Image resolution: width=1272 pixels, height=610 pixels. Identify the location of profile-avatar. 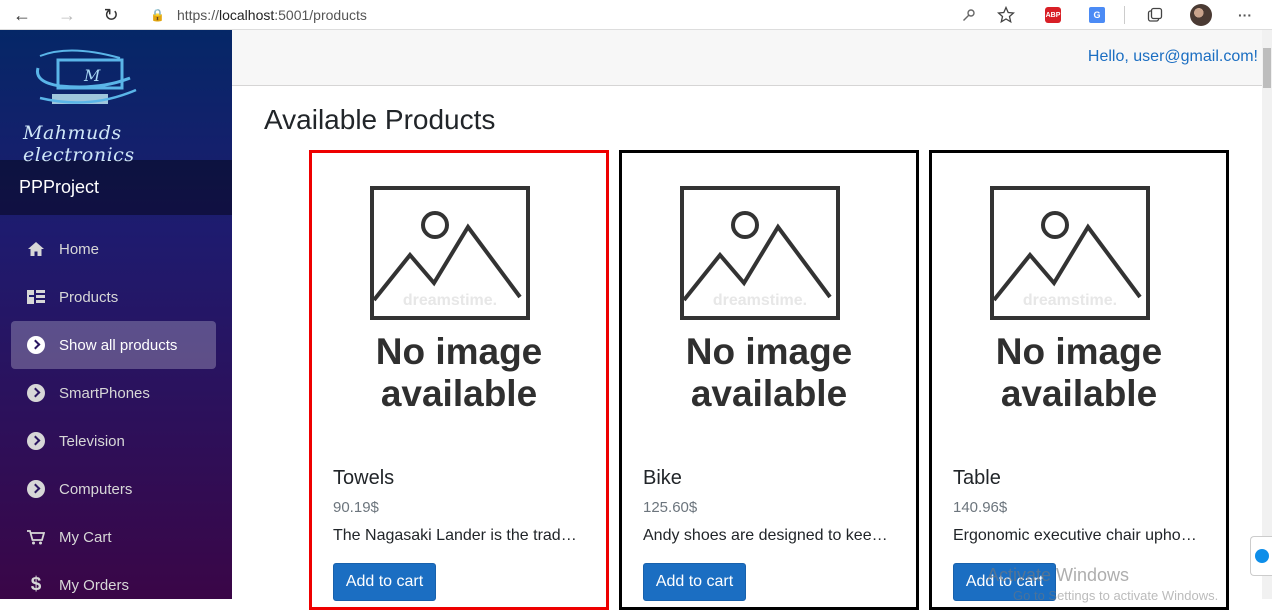
(1201, 15).